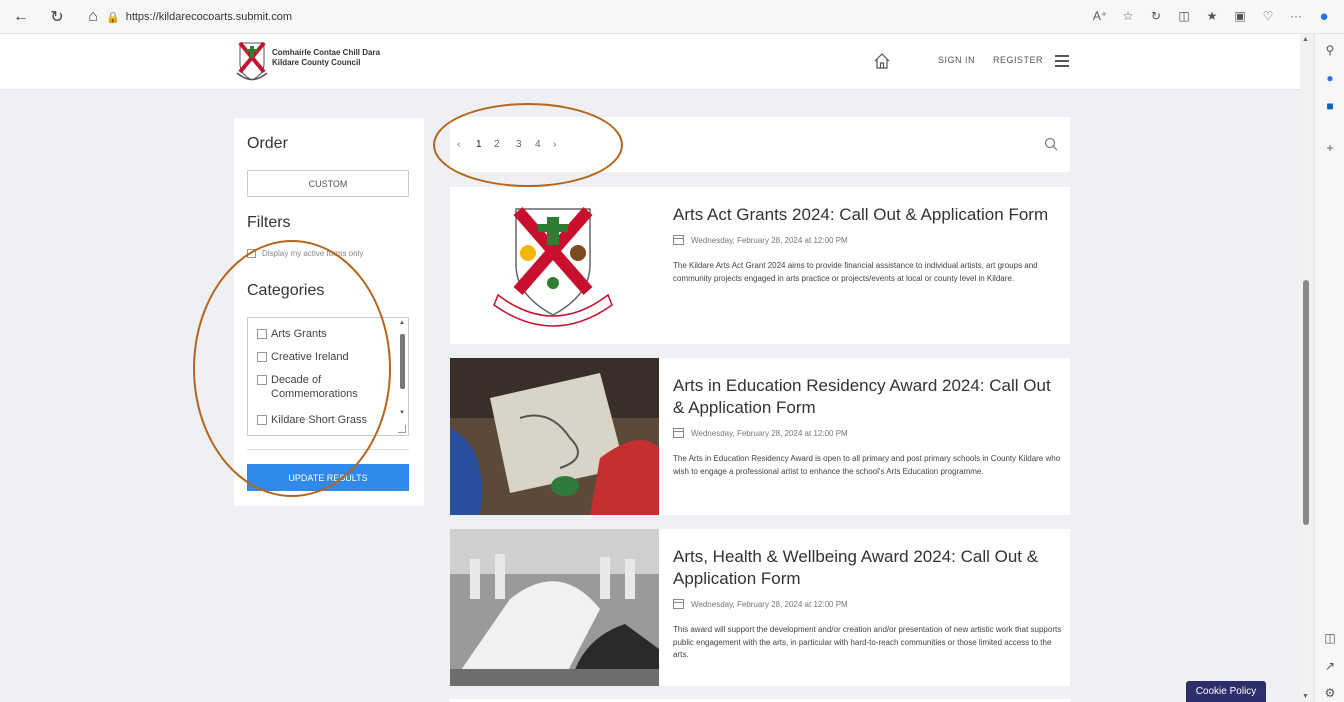 The width and height of the screenshot is (1344, 702). What do you see at coordinates (1330, 666) in the screenshot?
I see `external-link-icon: ↗` at bounding box center [1330, 666].